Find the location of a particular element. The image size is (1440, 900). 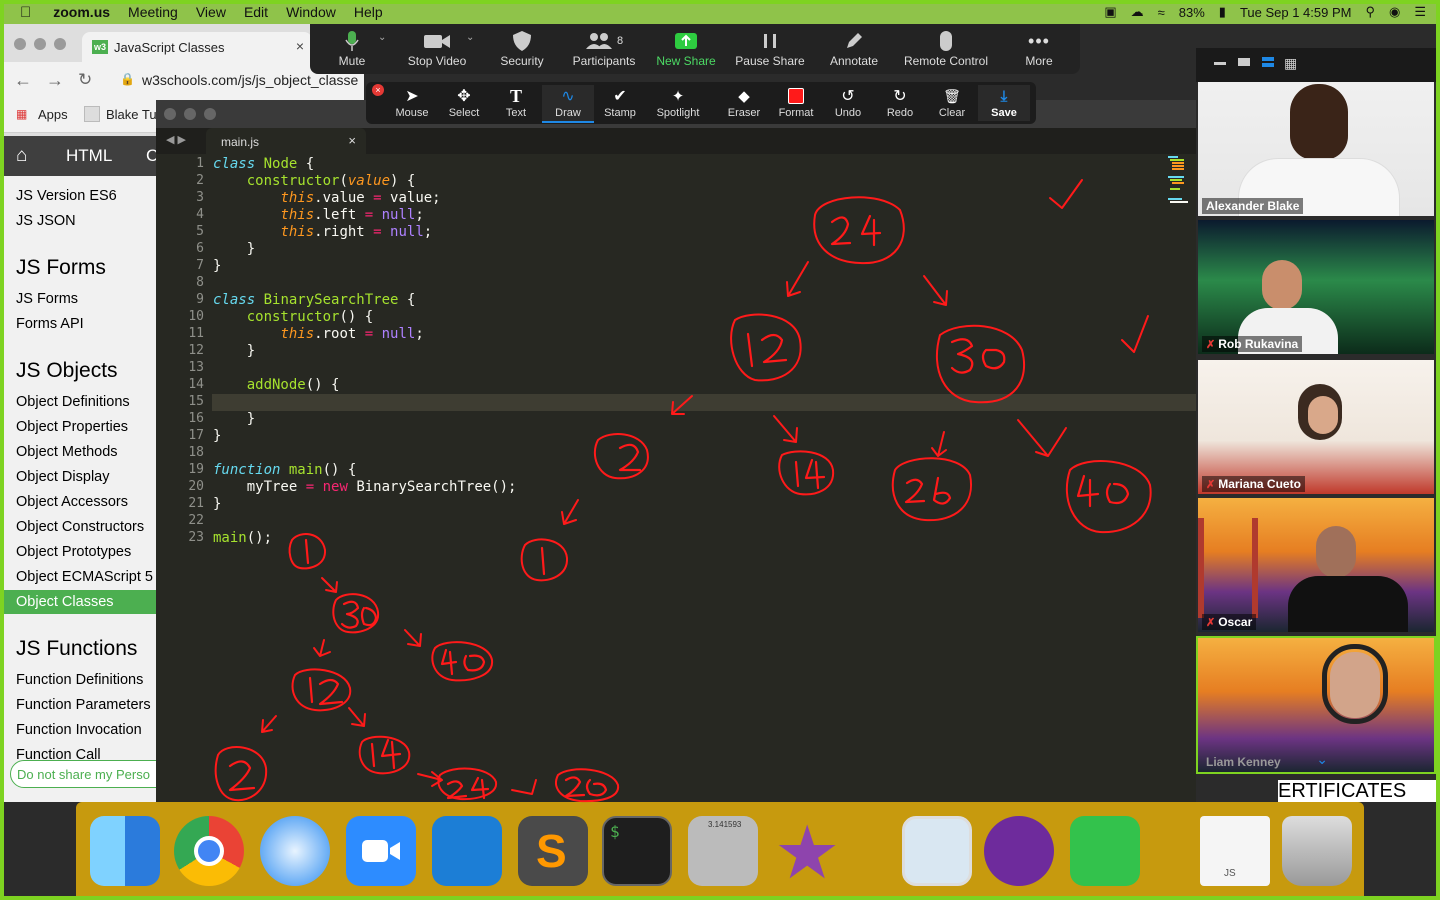

mouse-label: Mouse is located at coordinates (412, 113).